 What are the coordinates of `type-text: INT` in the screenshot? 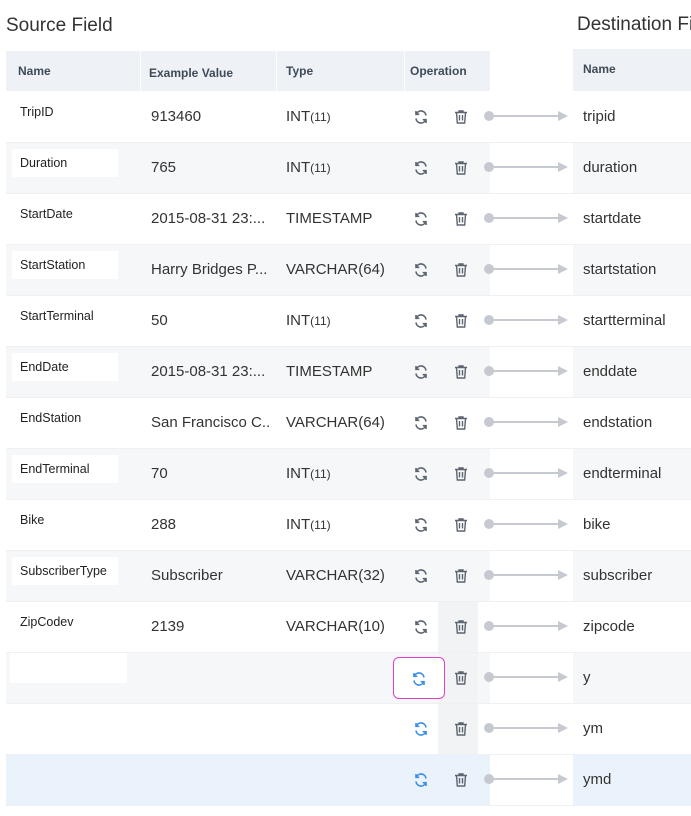 It's located at (298, 473).